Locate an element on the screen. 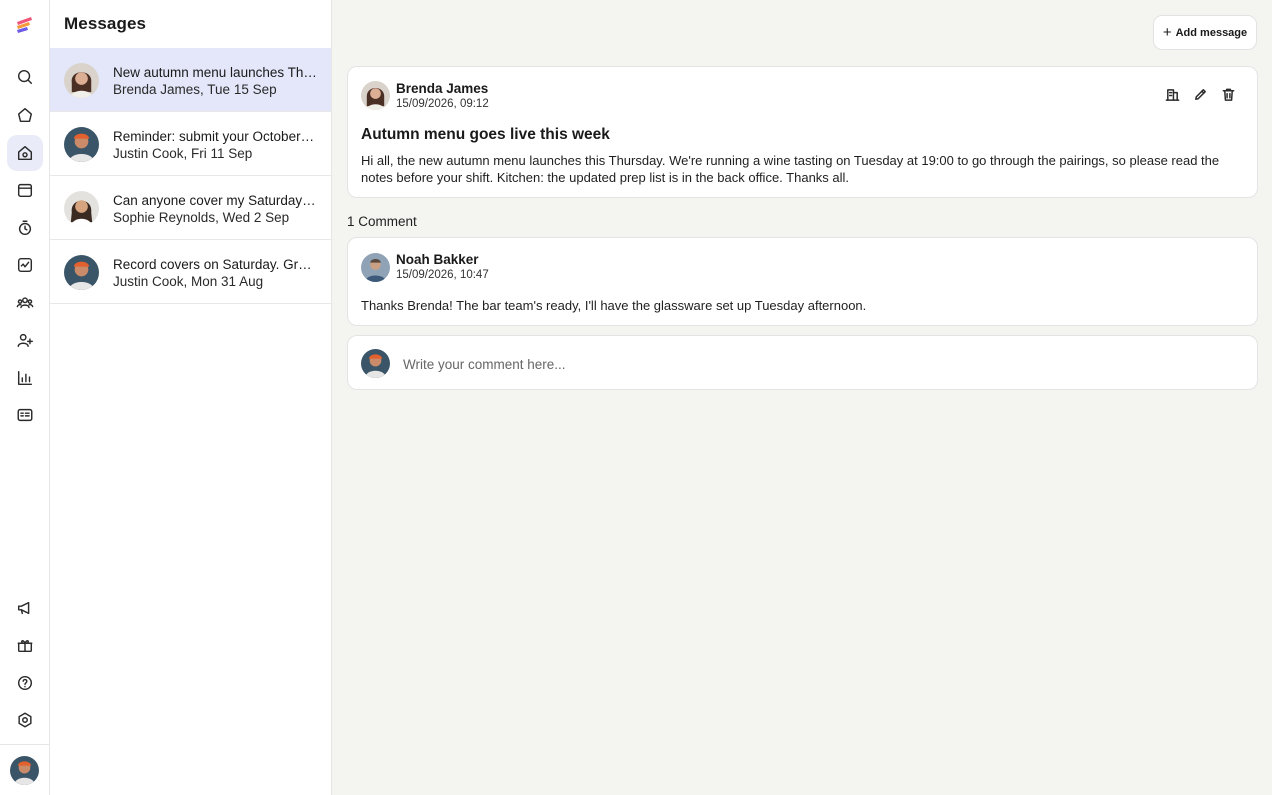  messages-icon is located at coordinates (25, 153).